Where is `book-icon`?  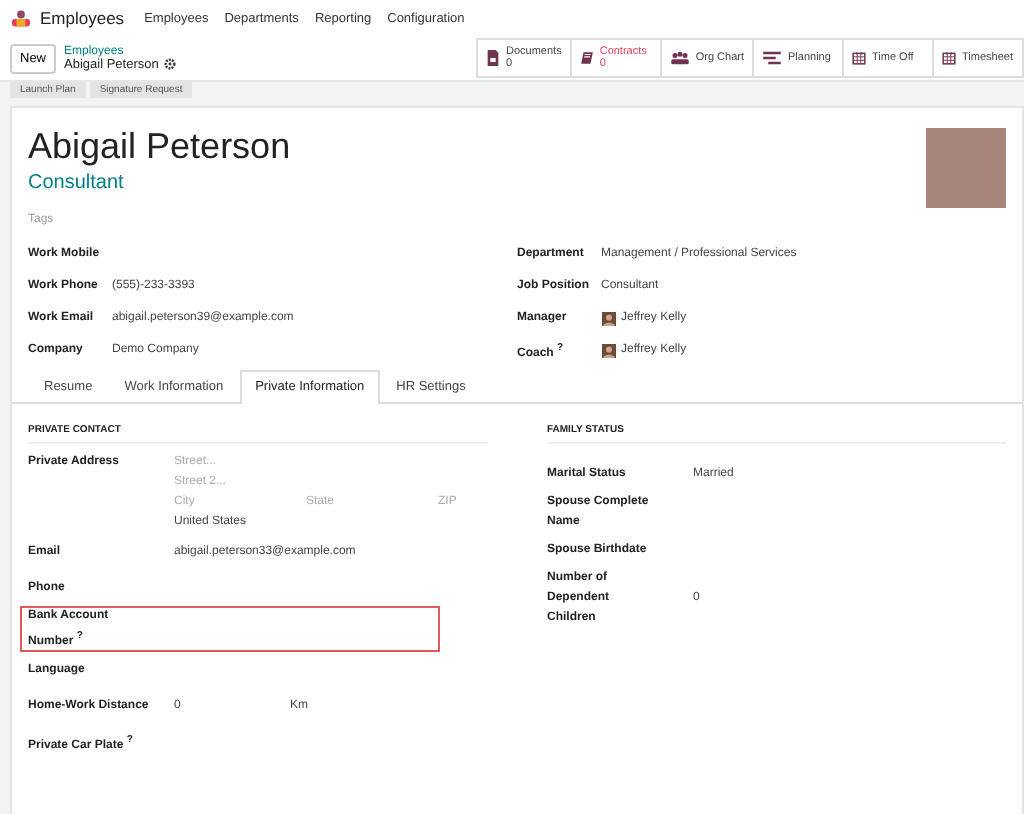 book-icon is located at coordinates (586, 58).